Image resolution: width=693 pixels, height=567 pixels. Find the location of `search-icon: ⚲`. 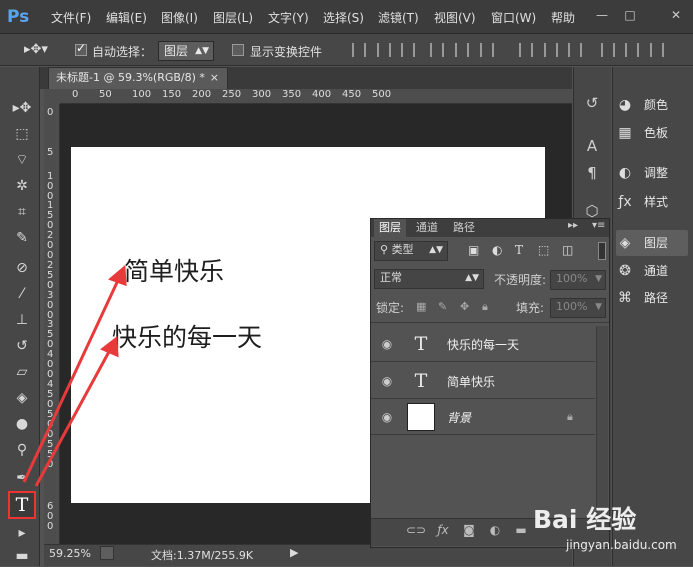

search-icon: ⚲ is located at coordinates (386, 249).